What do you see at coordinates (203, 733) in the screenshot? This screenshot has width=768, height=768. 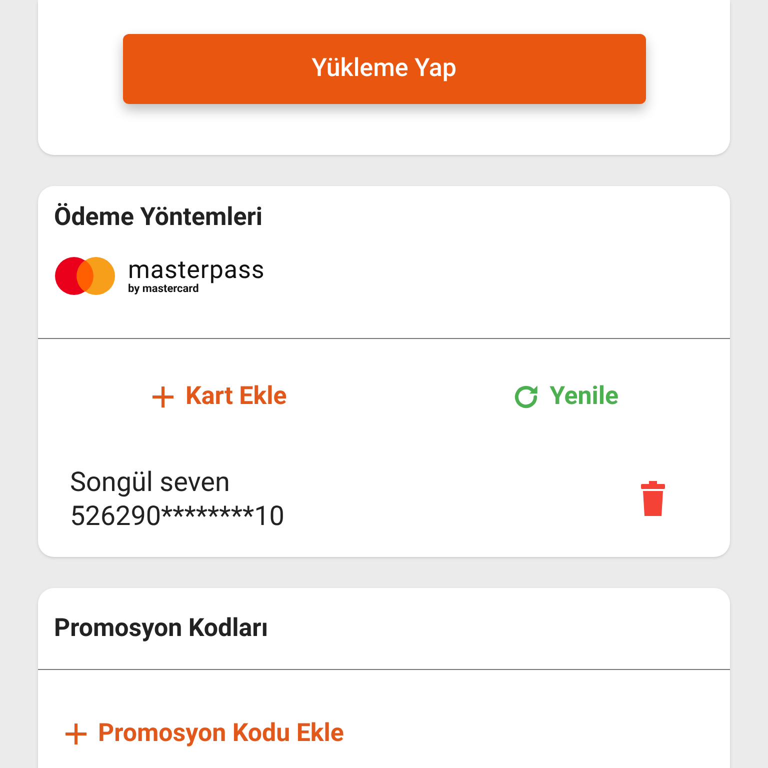 I see `add-button: Promosyon Kodu Ekle` at bounding box center [203, 733].